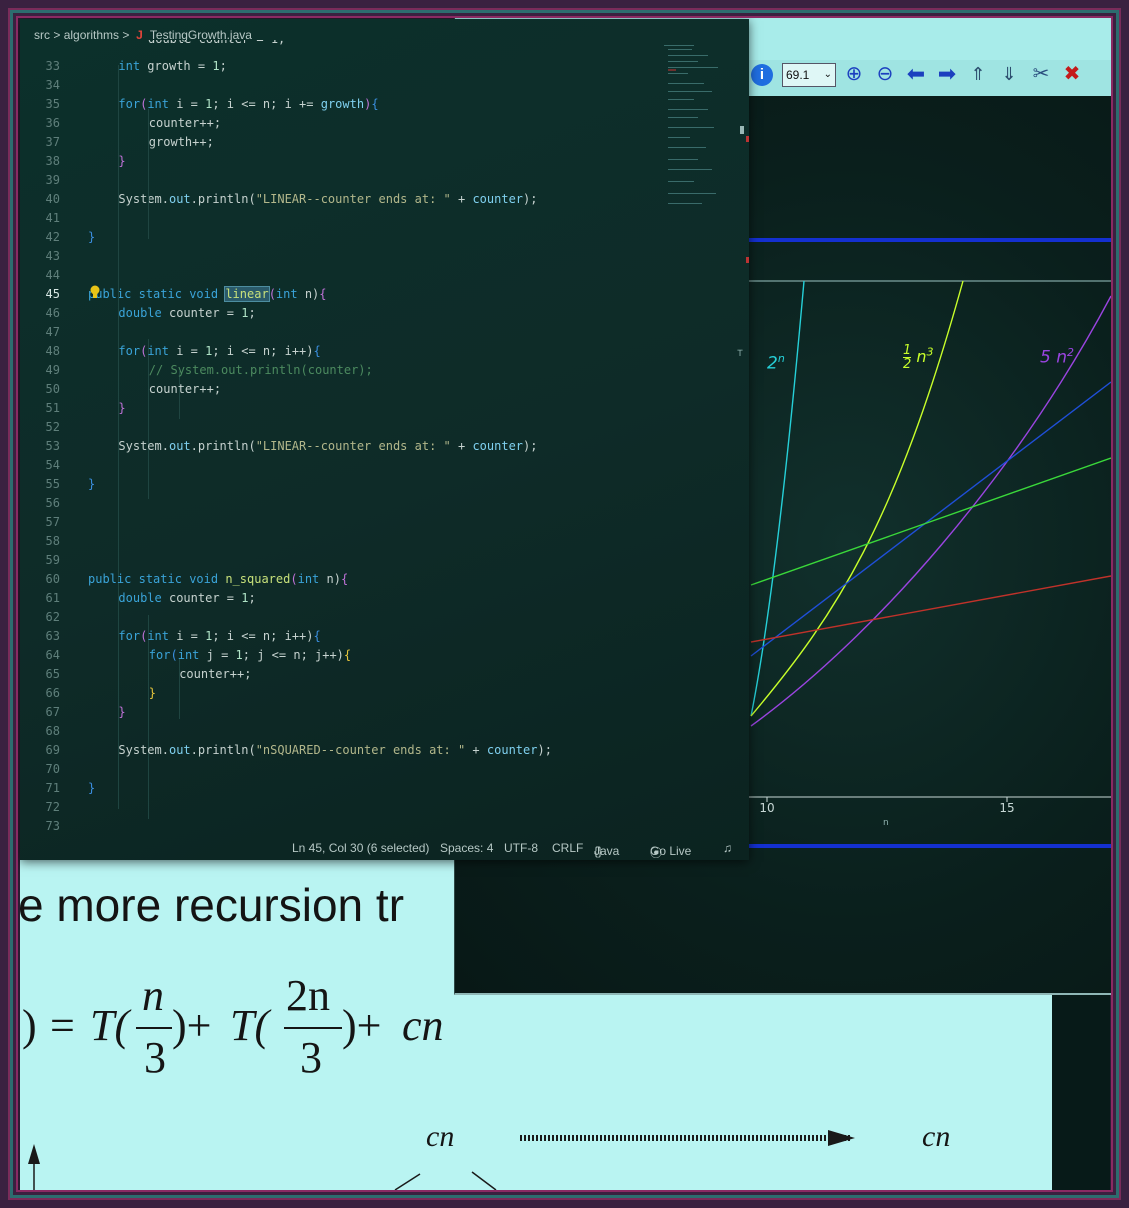 This screenshot has height=1208, width=1129. Describe the element at coordinates (340, 617) in the screenshot. I see `code-line: 62` at that location.